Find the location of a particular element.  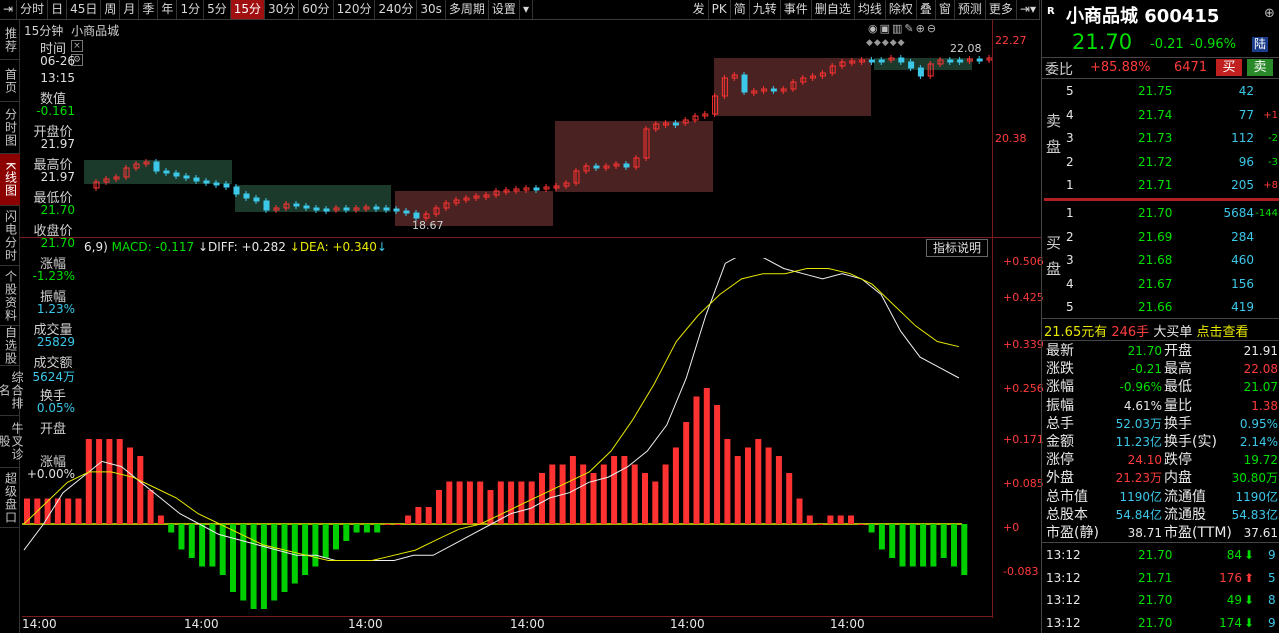

buy-button: 买 is located at coordinates (1229, 67).